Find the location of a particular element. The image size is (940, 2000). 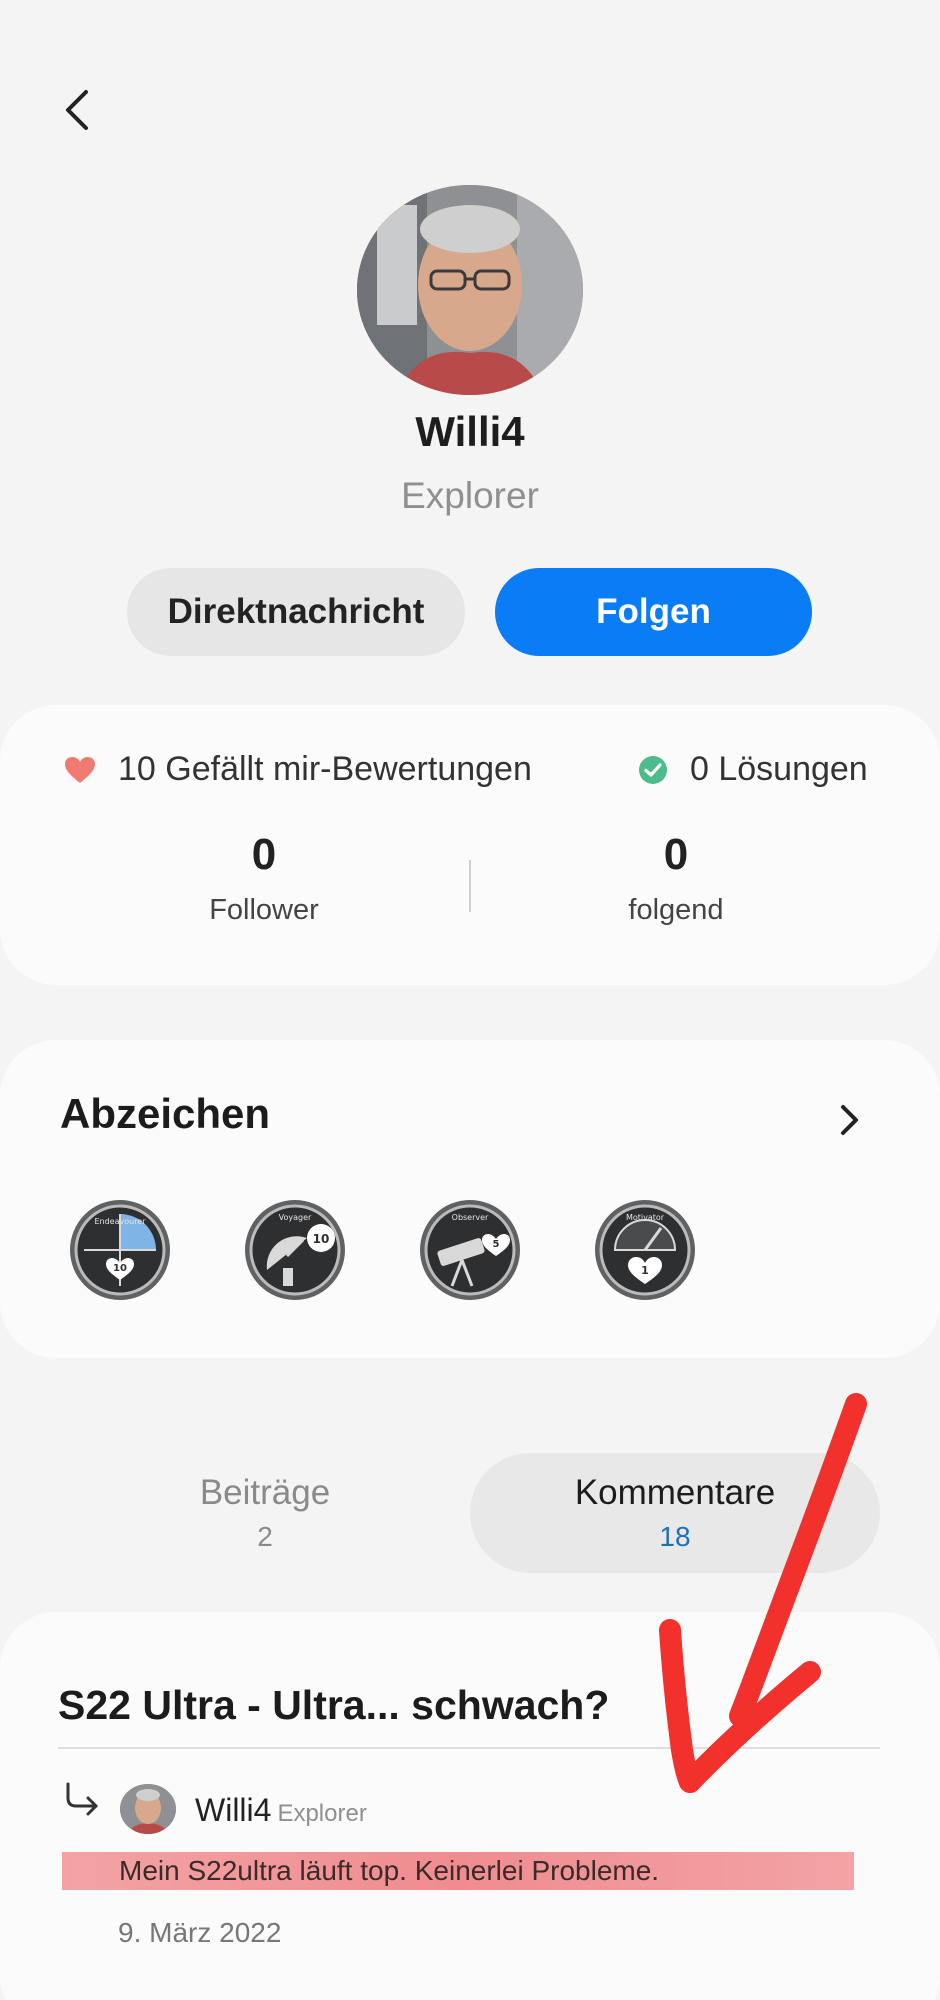

tab-label: Beiträge is located at coordinates (265, 1492).